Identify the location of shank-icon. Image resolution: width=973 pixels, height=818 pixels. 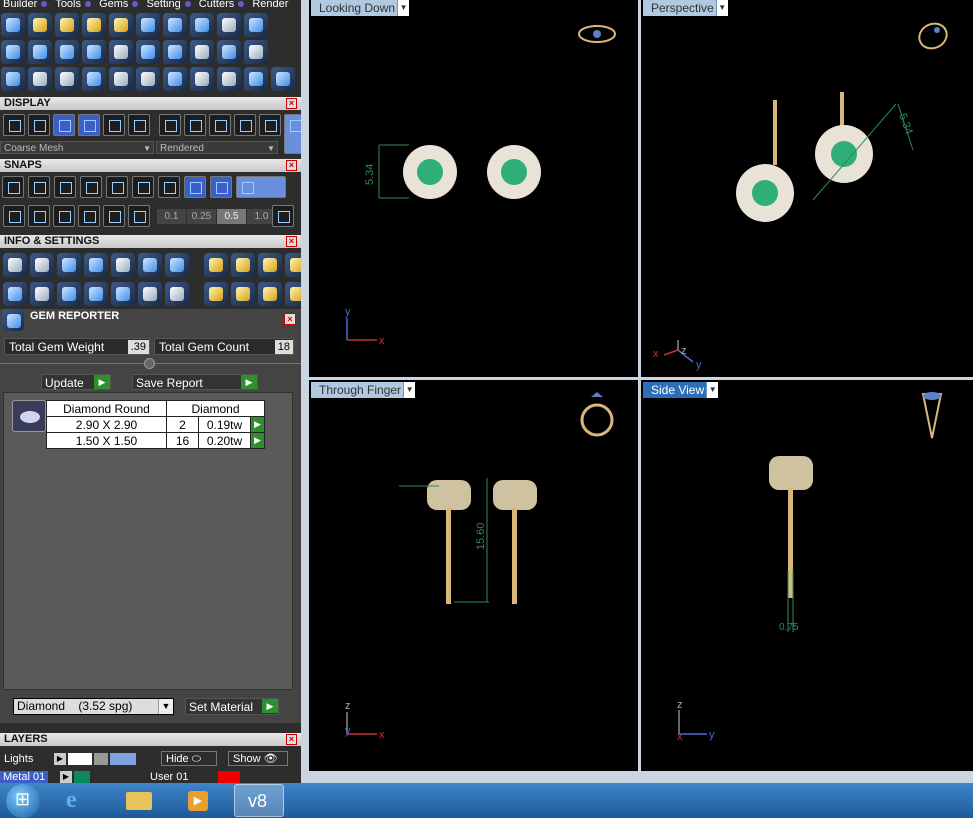
(121, 52).